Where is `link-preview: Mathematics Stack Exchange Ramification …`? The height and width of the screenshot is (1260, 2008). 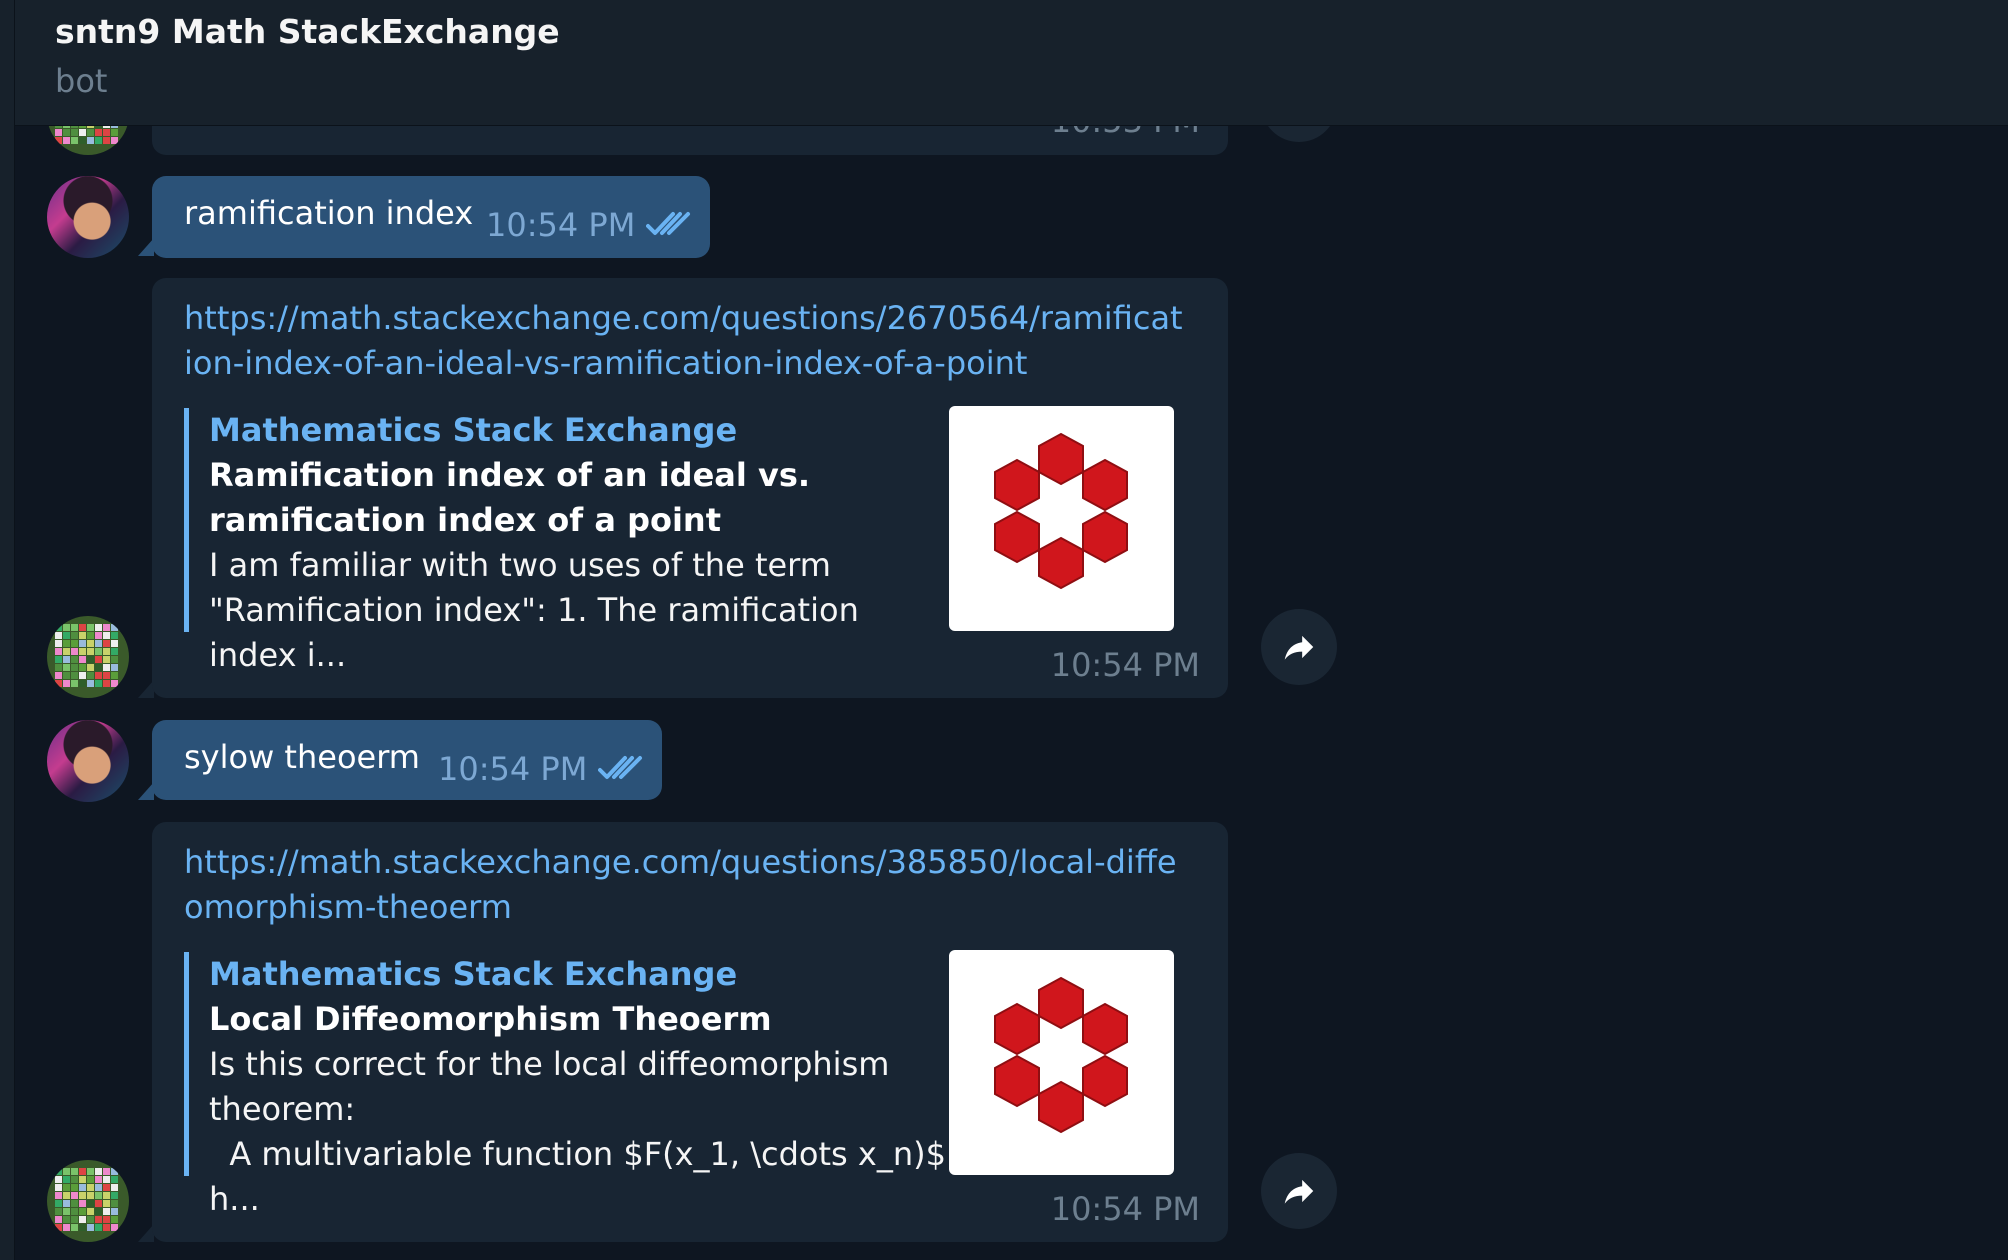
link-preview: Mathematics Stack Exchange Ramification … is located at coordinates (679, 540).